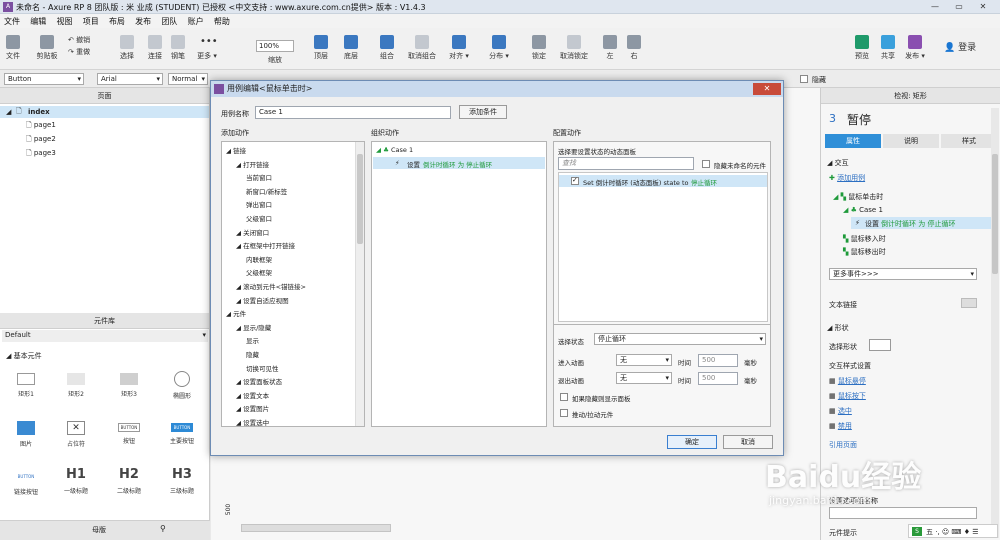  What do you see at coordinates (915, 48) in the screenshot?
I see `publish-button: 发布 ▾` at bounding box center [915, 48].